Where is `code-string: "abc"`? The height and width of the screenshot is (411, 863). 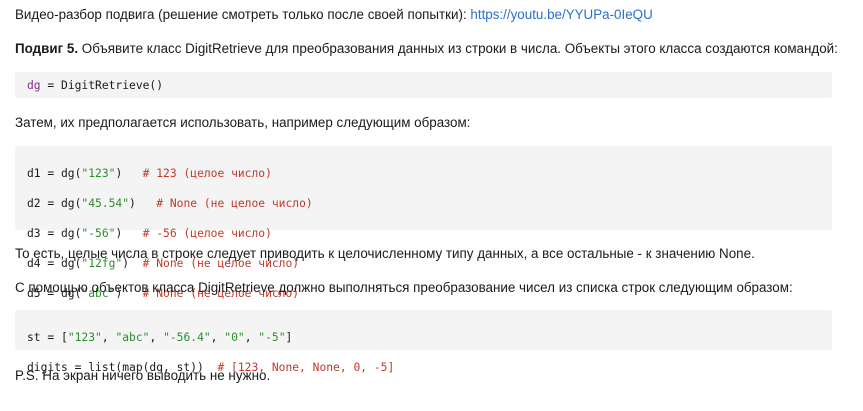
code-string: "abc" is located at coordinates (132, 337).